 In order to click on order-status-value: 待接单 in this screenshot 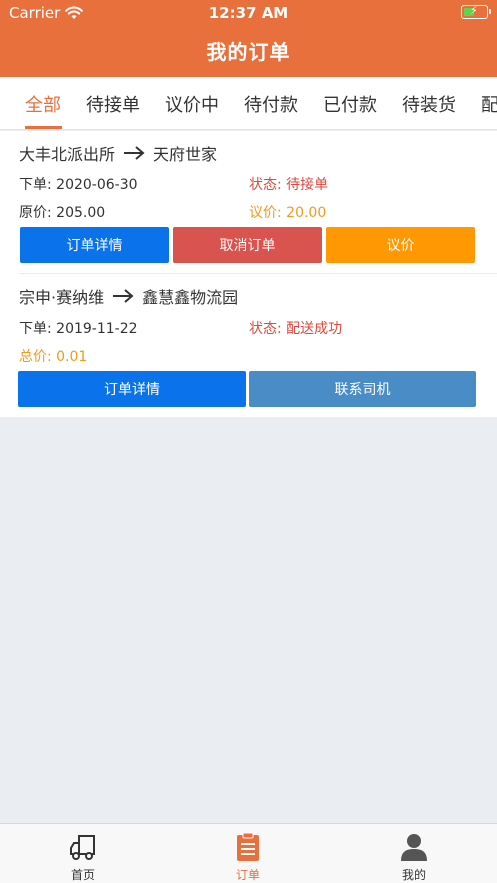, I will do `click(307, 185)`.